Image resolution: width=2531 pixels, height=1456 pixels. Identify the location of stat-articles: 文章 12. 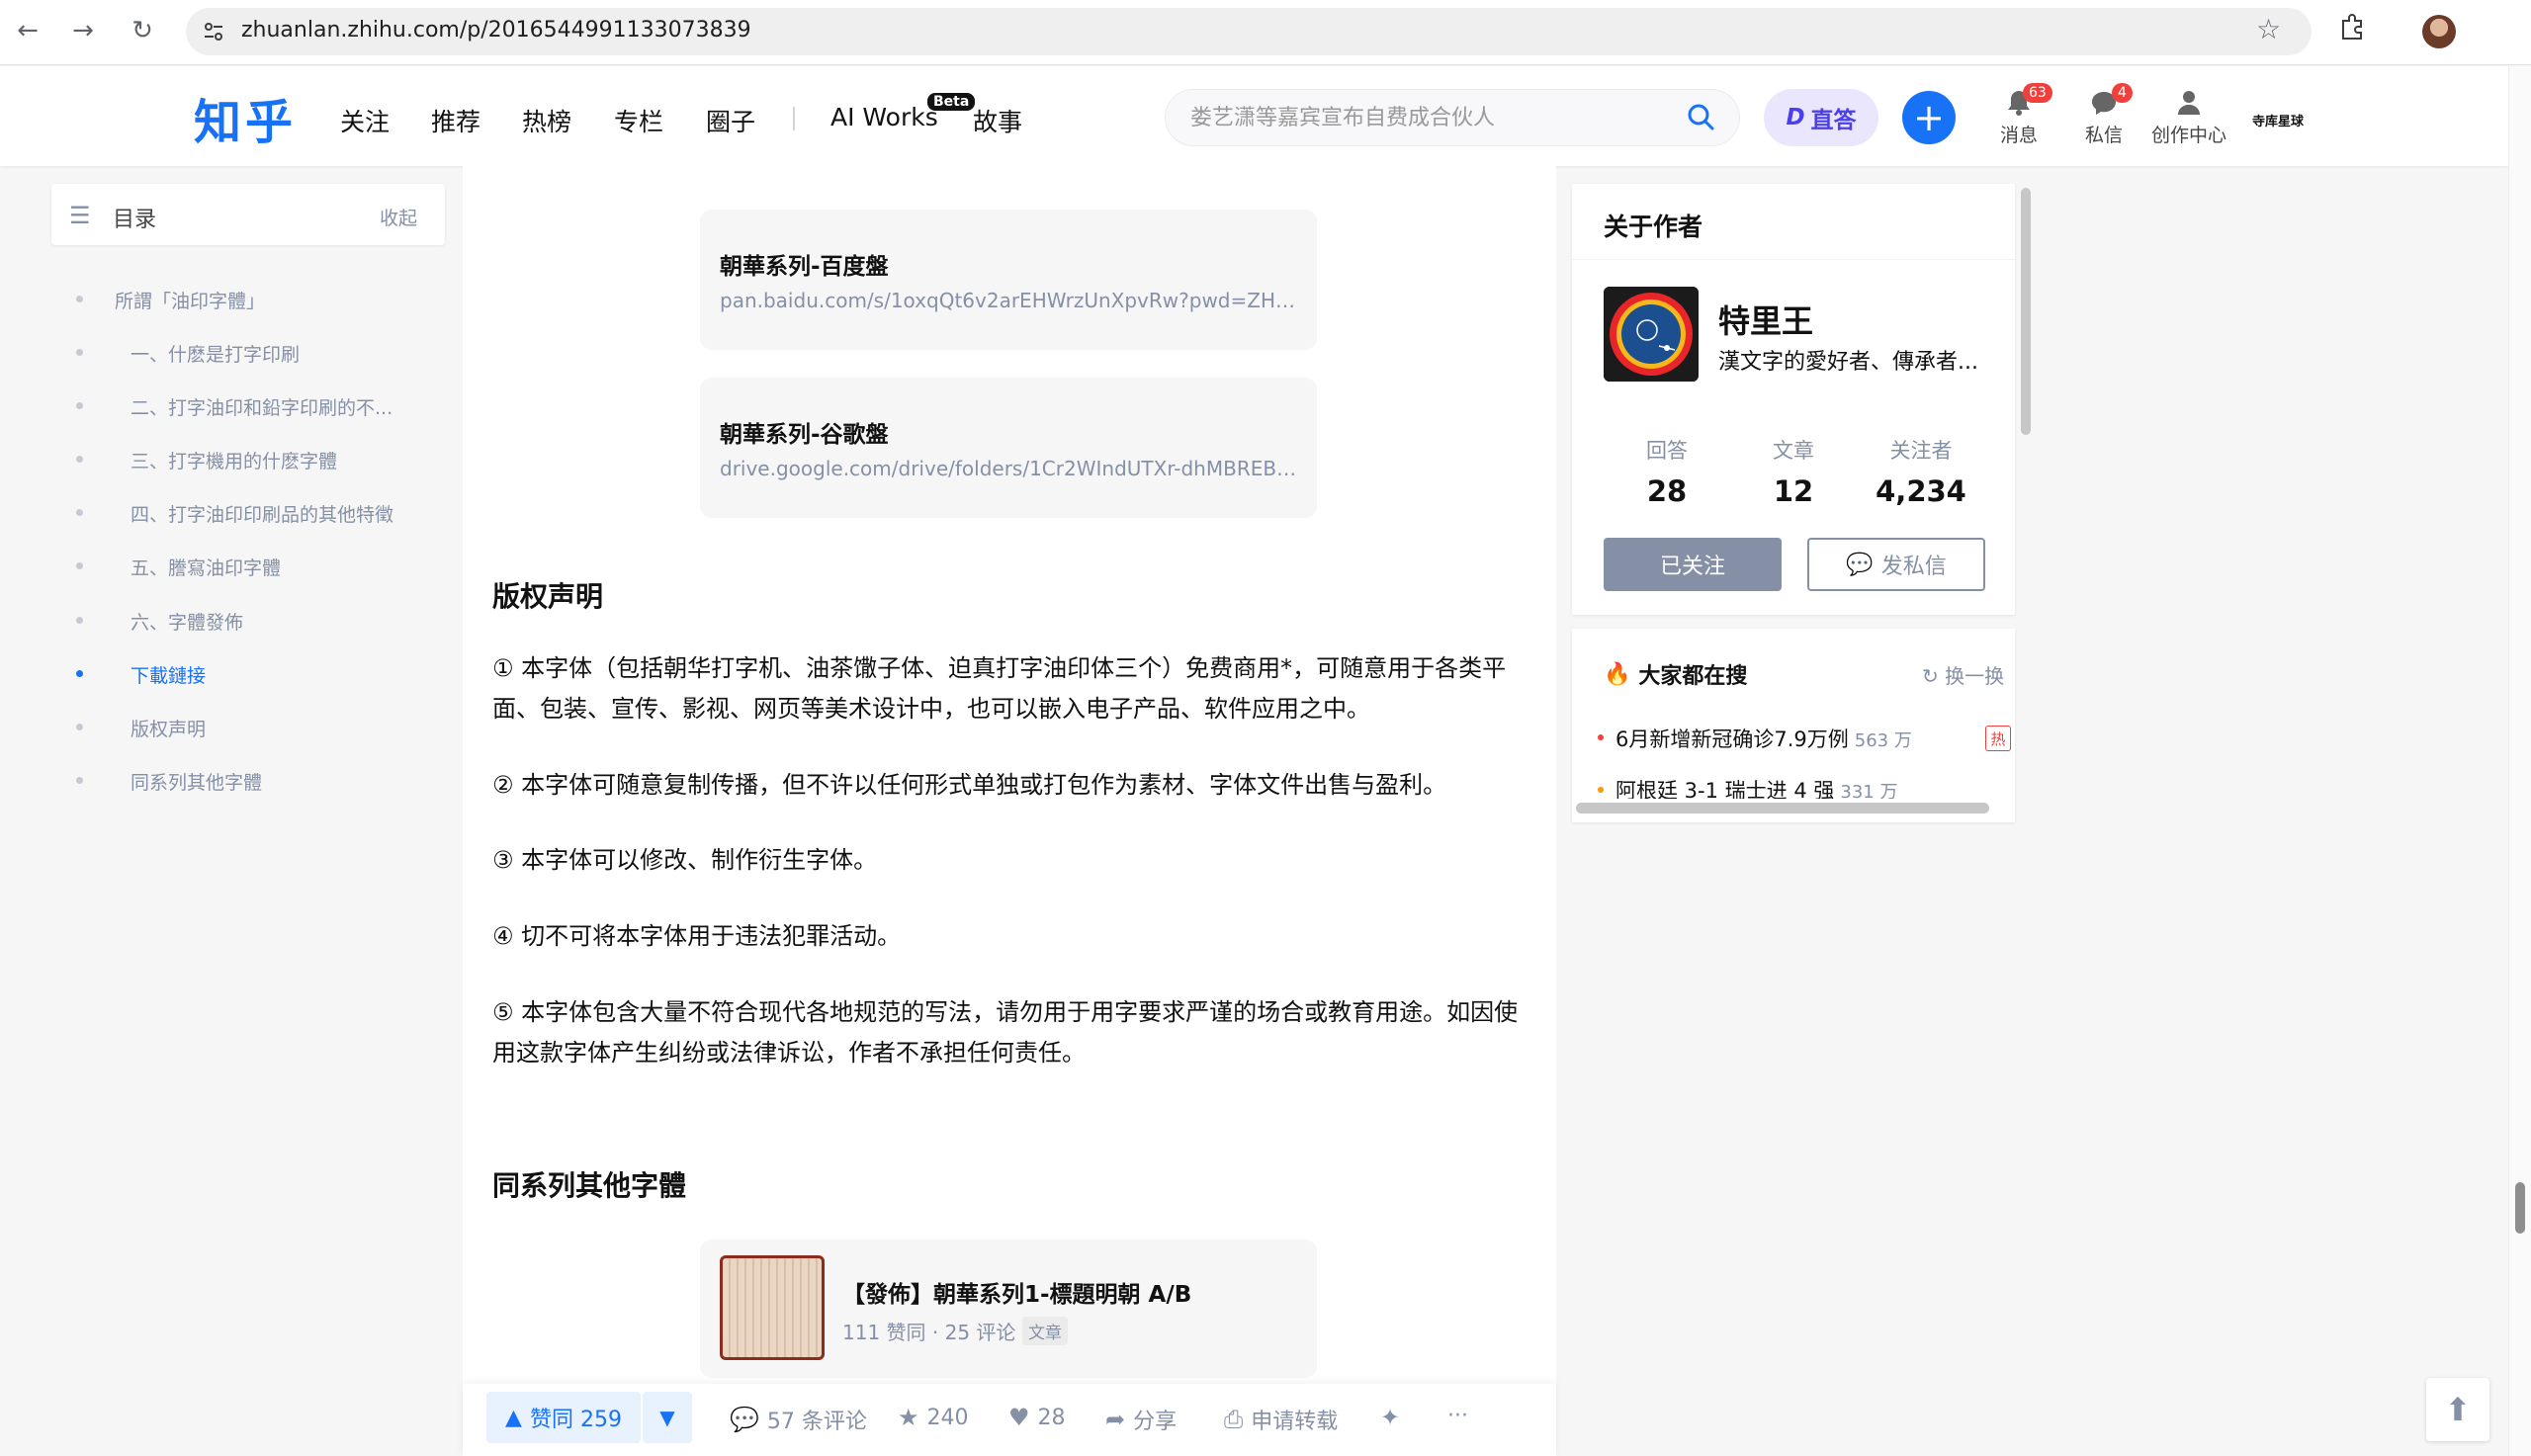
(1794, 471).